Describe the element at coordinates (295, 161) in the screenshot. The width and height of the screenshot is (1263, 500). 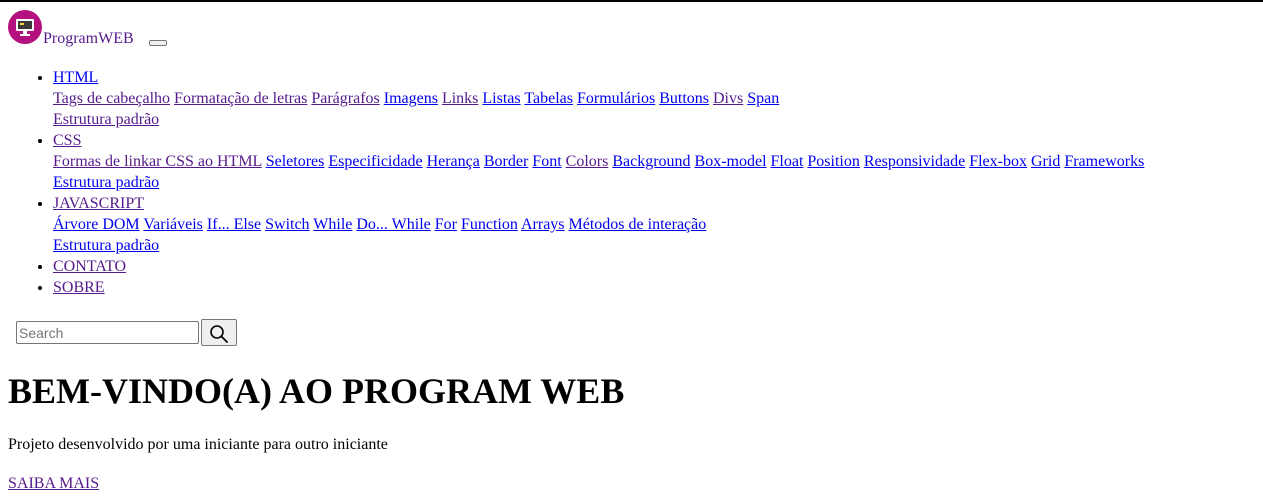
I see `css-link-seletores: Seletores` at that location.